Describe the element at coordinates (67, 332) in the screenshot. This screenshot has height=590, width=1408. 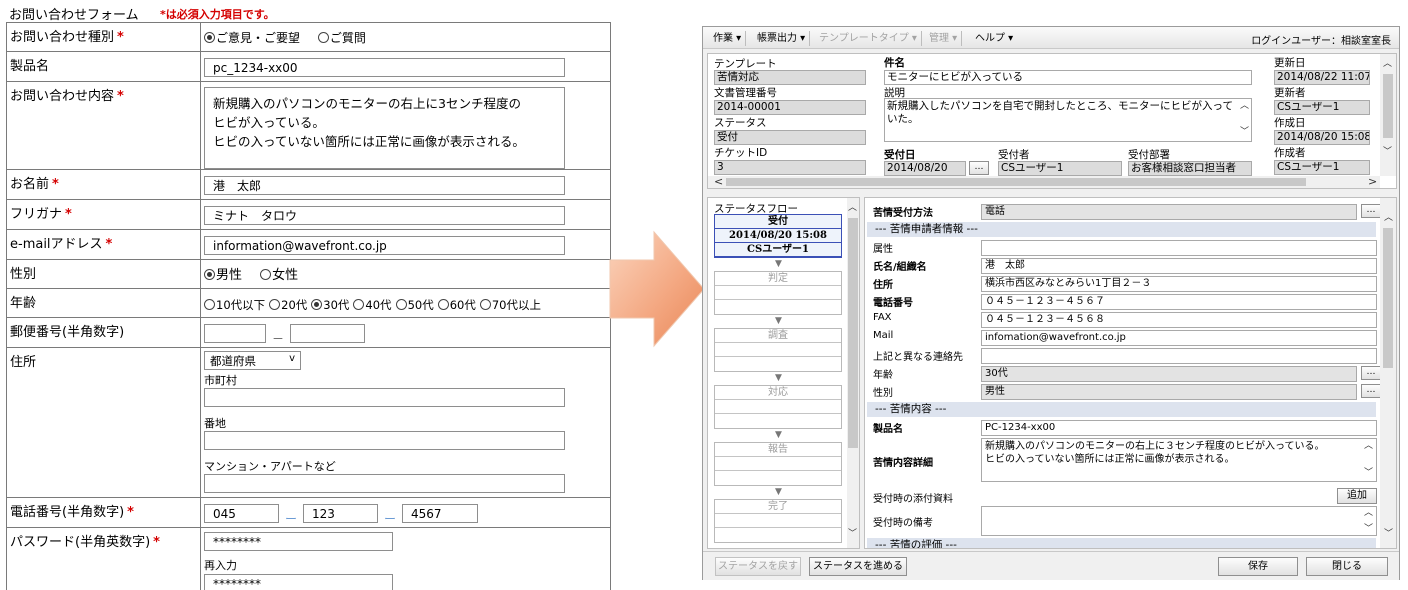
I see `postal-label: 郵便番号(半角数字)` at that location.